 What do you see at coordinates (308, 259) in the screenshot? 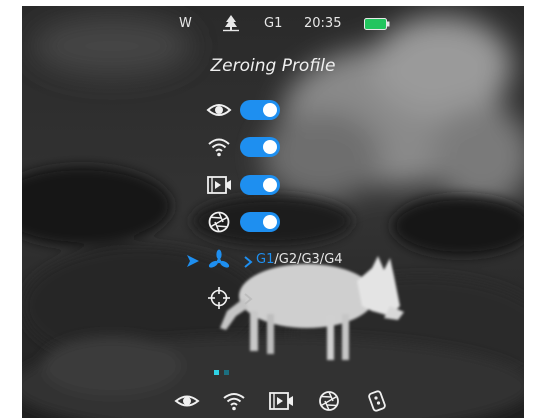
I see `other-profiles: /G2/G3/G4` at bounding box center [308, 259].